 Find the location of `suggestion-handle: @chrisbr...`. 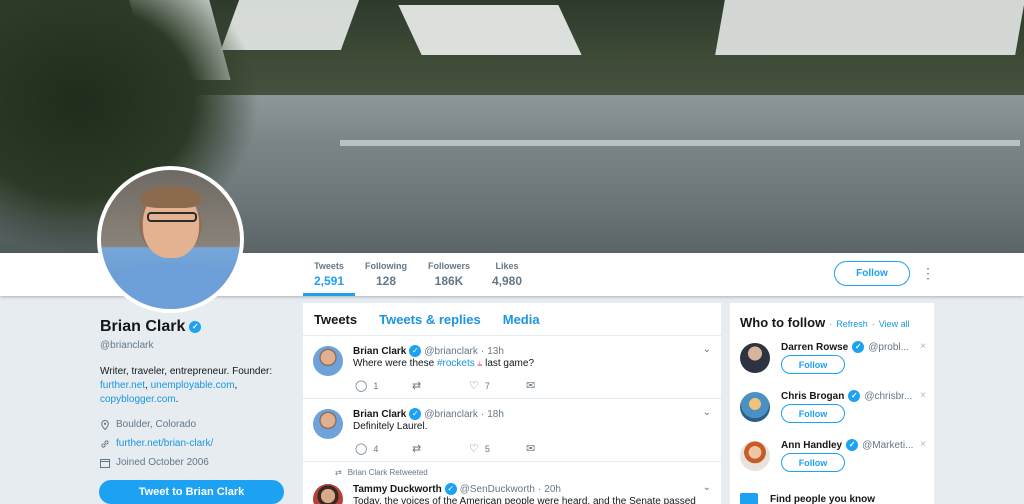

suggestion-handle: @chrisbr... is located at coordinates (888, 396).